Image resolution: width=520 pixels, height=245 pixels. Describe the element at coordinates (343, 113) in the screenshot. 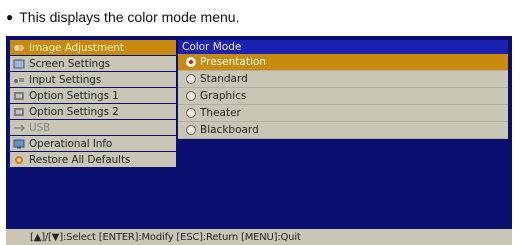

I see `option-theater: Theater` at that location.